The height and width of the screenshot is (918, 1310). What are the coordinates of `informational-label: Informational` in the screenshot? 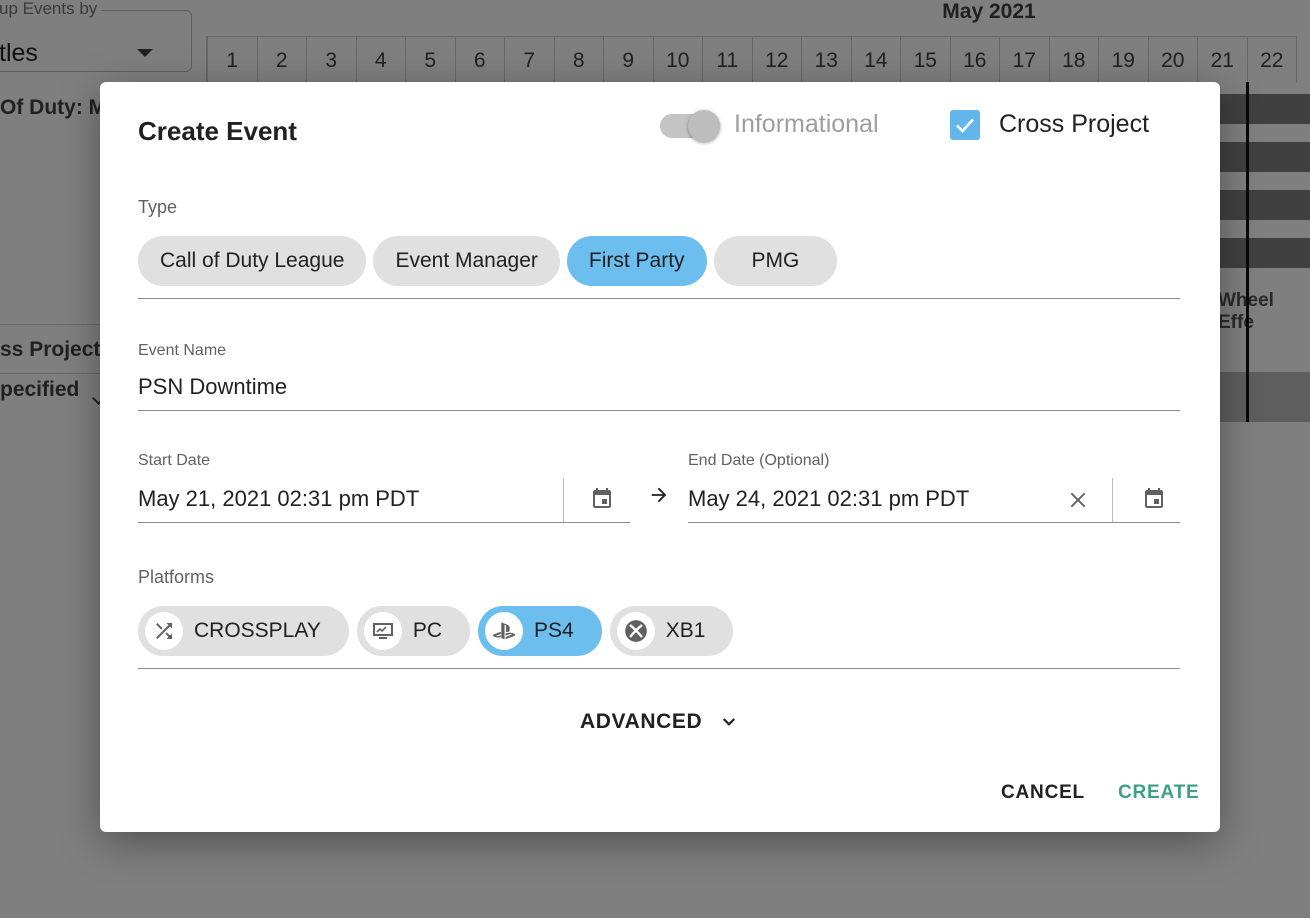 It's located at (806, 124).